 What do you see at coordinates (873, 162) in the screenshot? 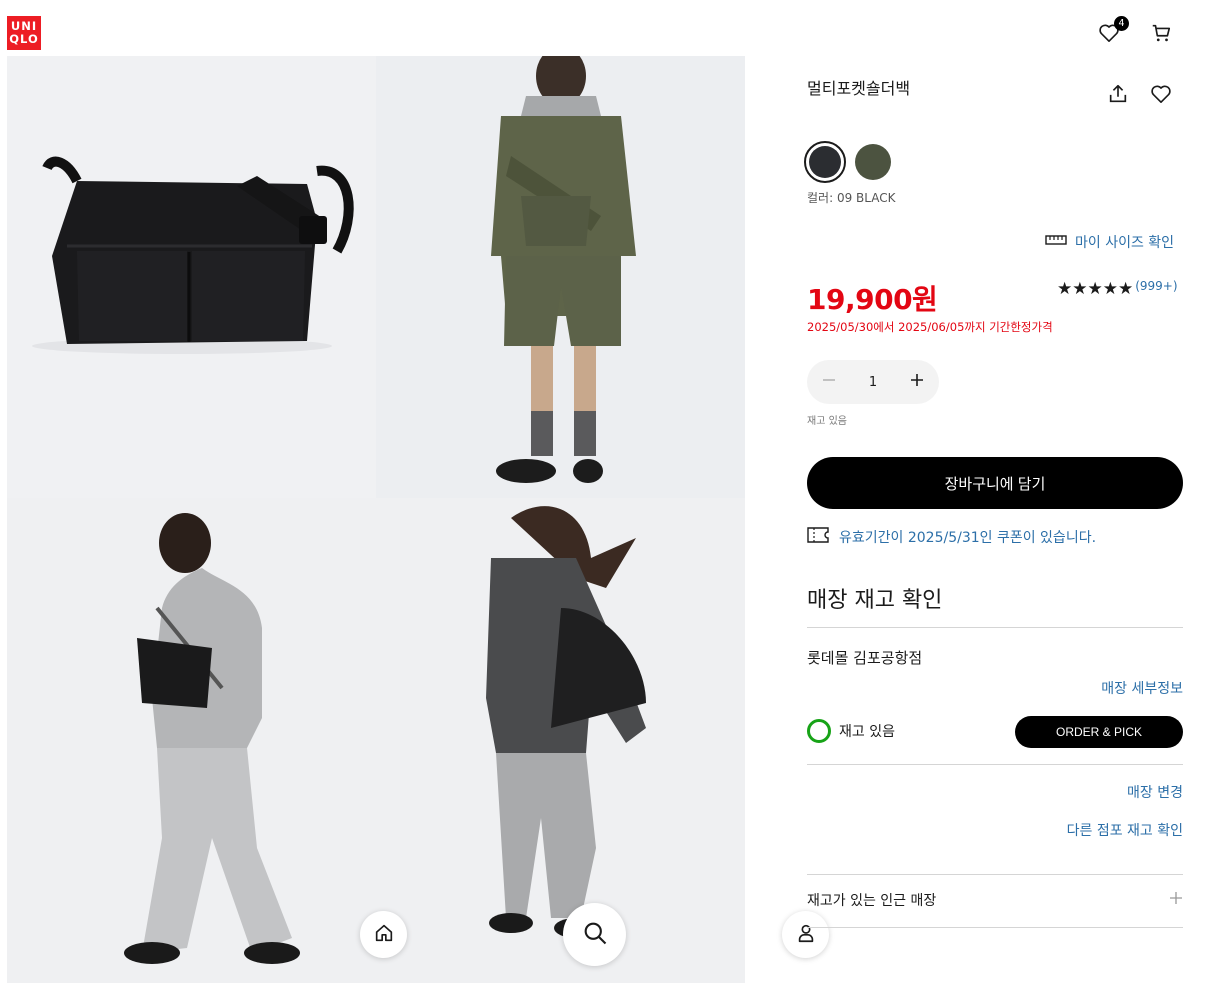
I see `color-swatch-olive` at bounding box center [873, 162].